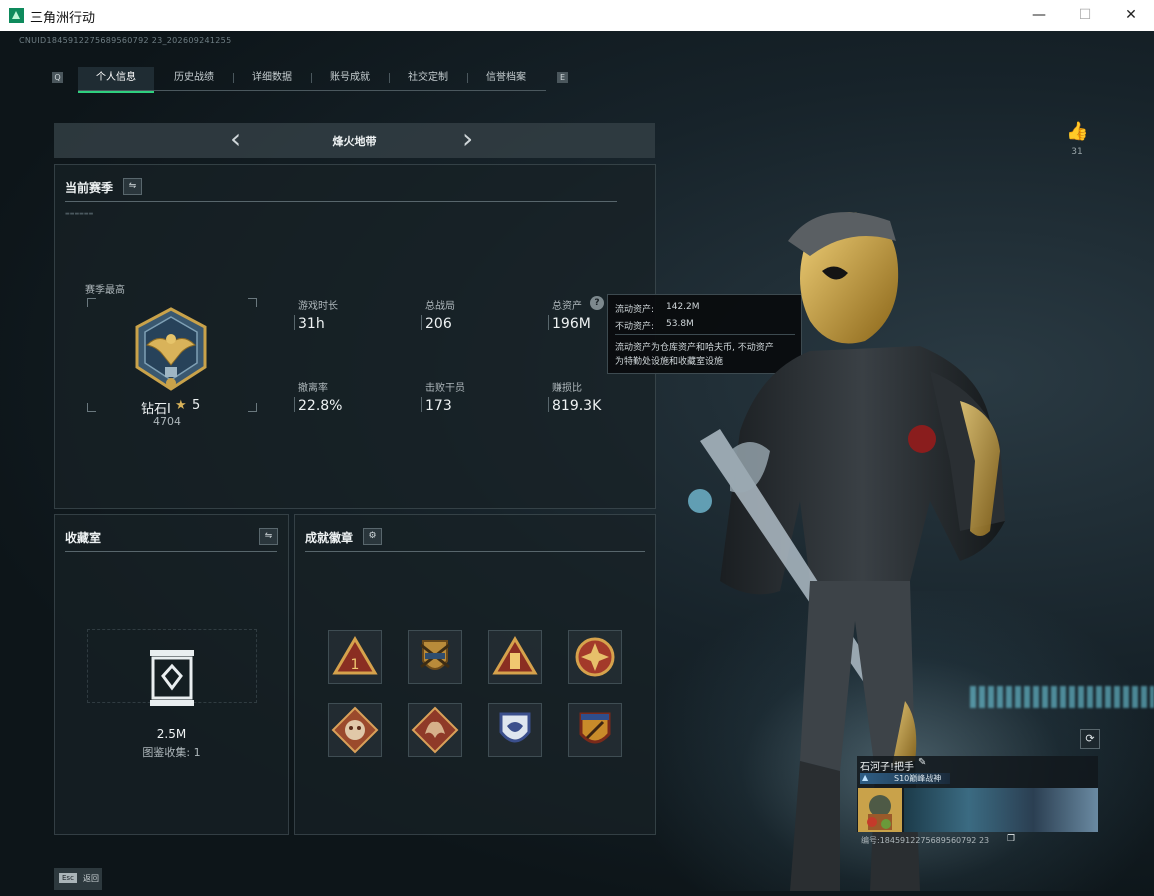 This screenshot has width=1154, height=896. What do you see at coordinates (567, 306) in the screenshot?
I see `stat-assets-label: 总资产` at bounding box center [567, 306].